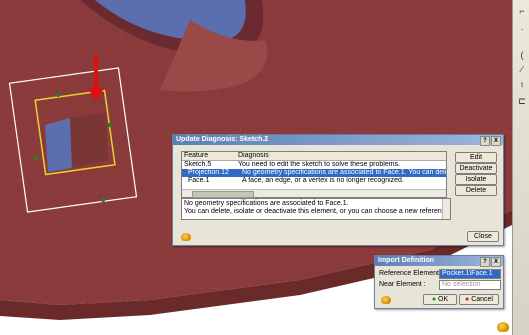  I want to click on isolate-button: Isolate, so click(476, 179).